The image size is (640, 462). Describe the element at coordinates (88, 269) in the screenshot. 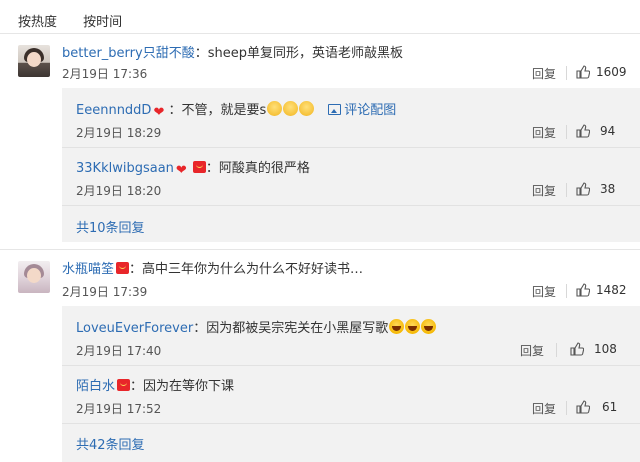

I see `comment-username: 水瓶喵筌` at that location.